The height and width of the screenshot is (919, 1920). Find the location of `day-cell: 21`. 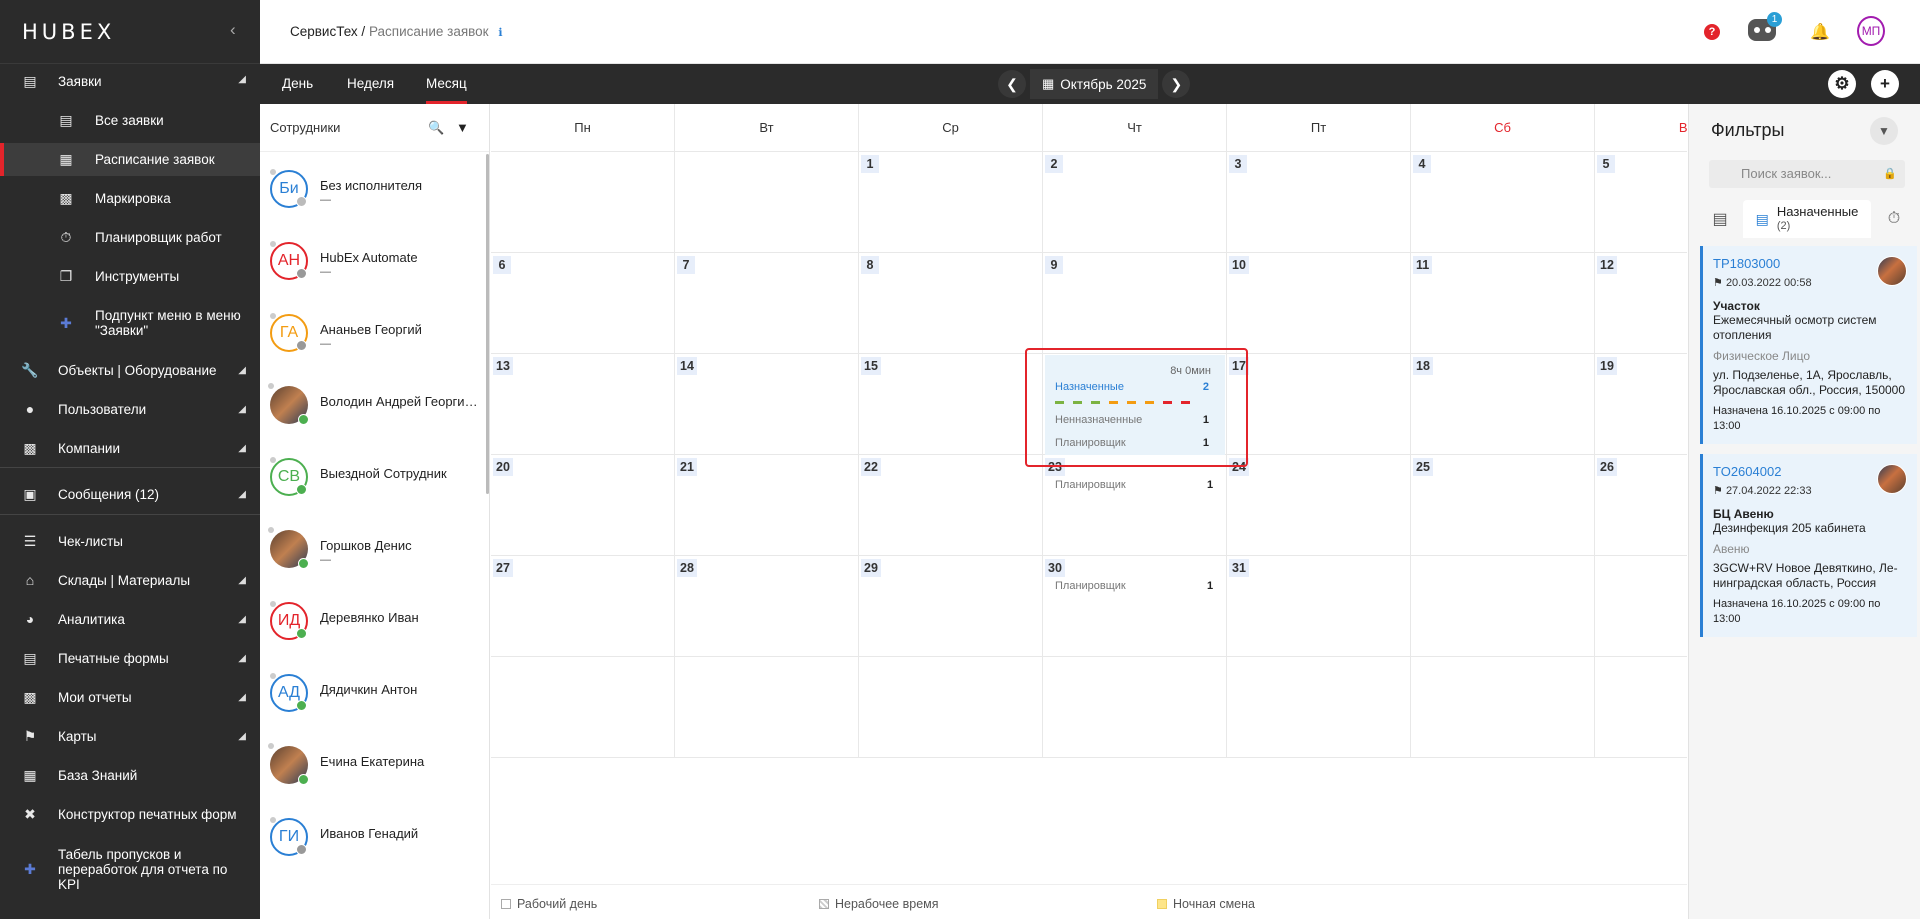

day-cell: 21 is located at coordinates (767, 505).